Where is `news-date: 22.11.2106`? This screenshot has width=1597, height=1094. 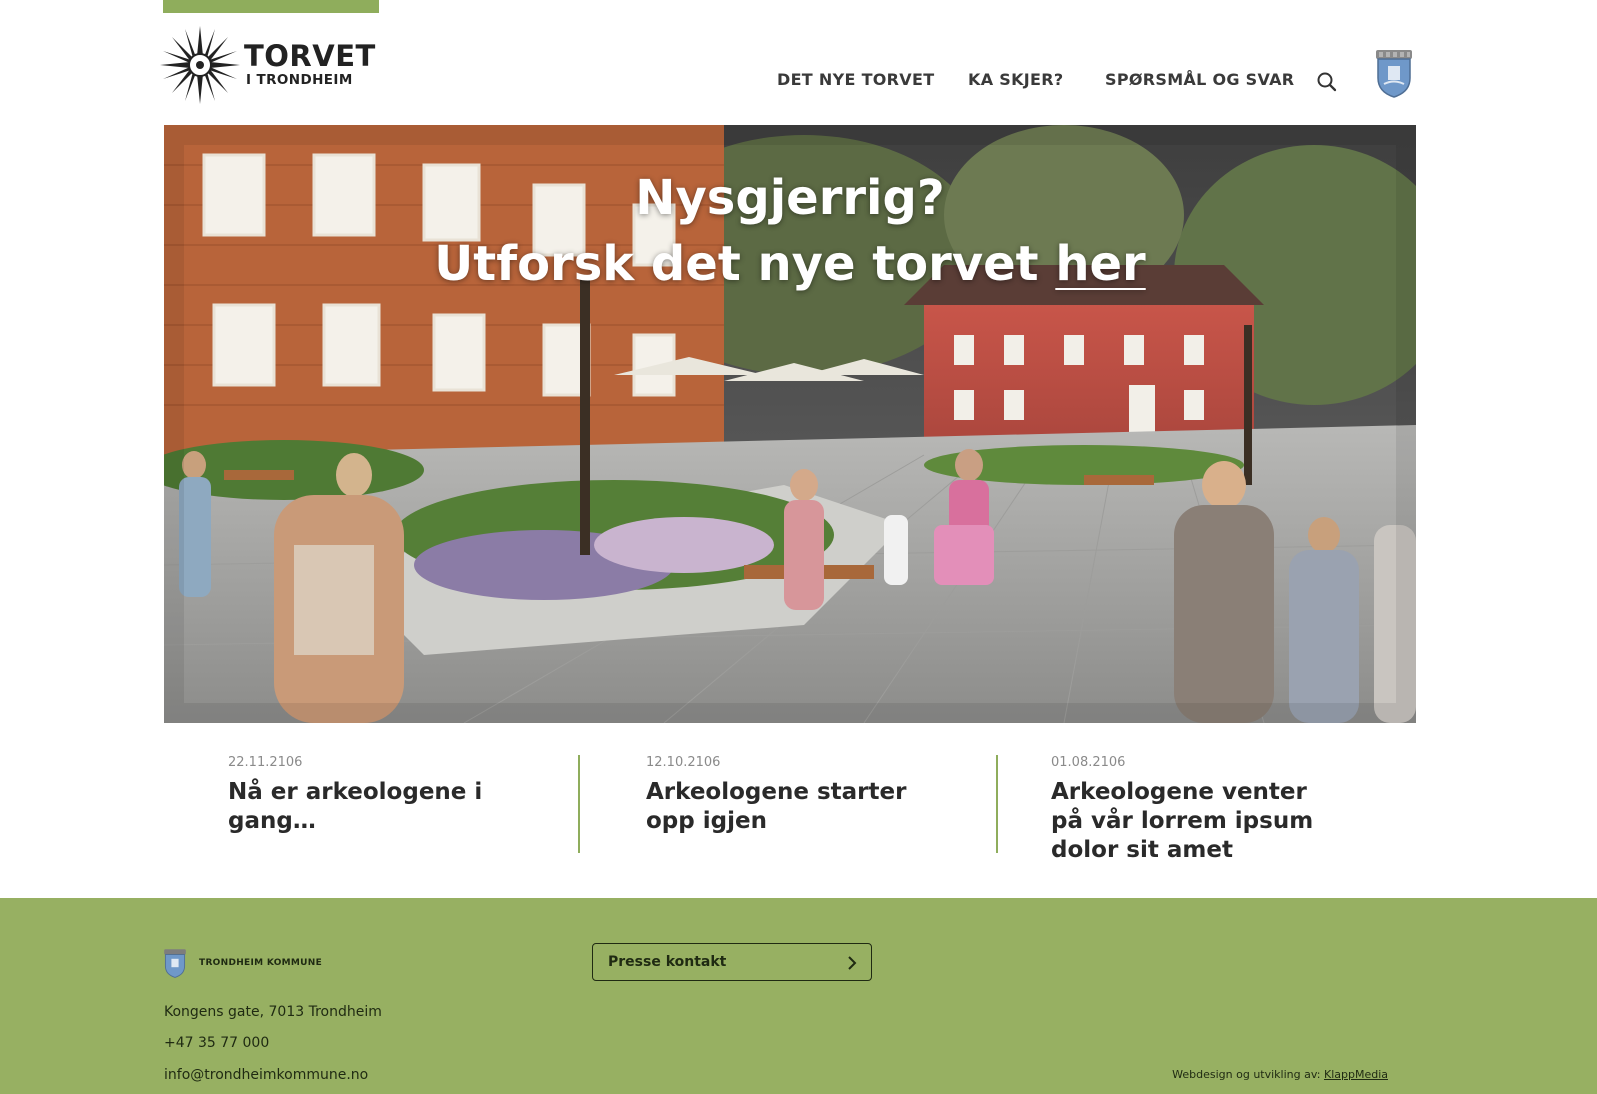 news-date: 22.11.2106 is located at coordinates (265, 762).